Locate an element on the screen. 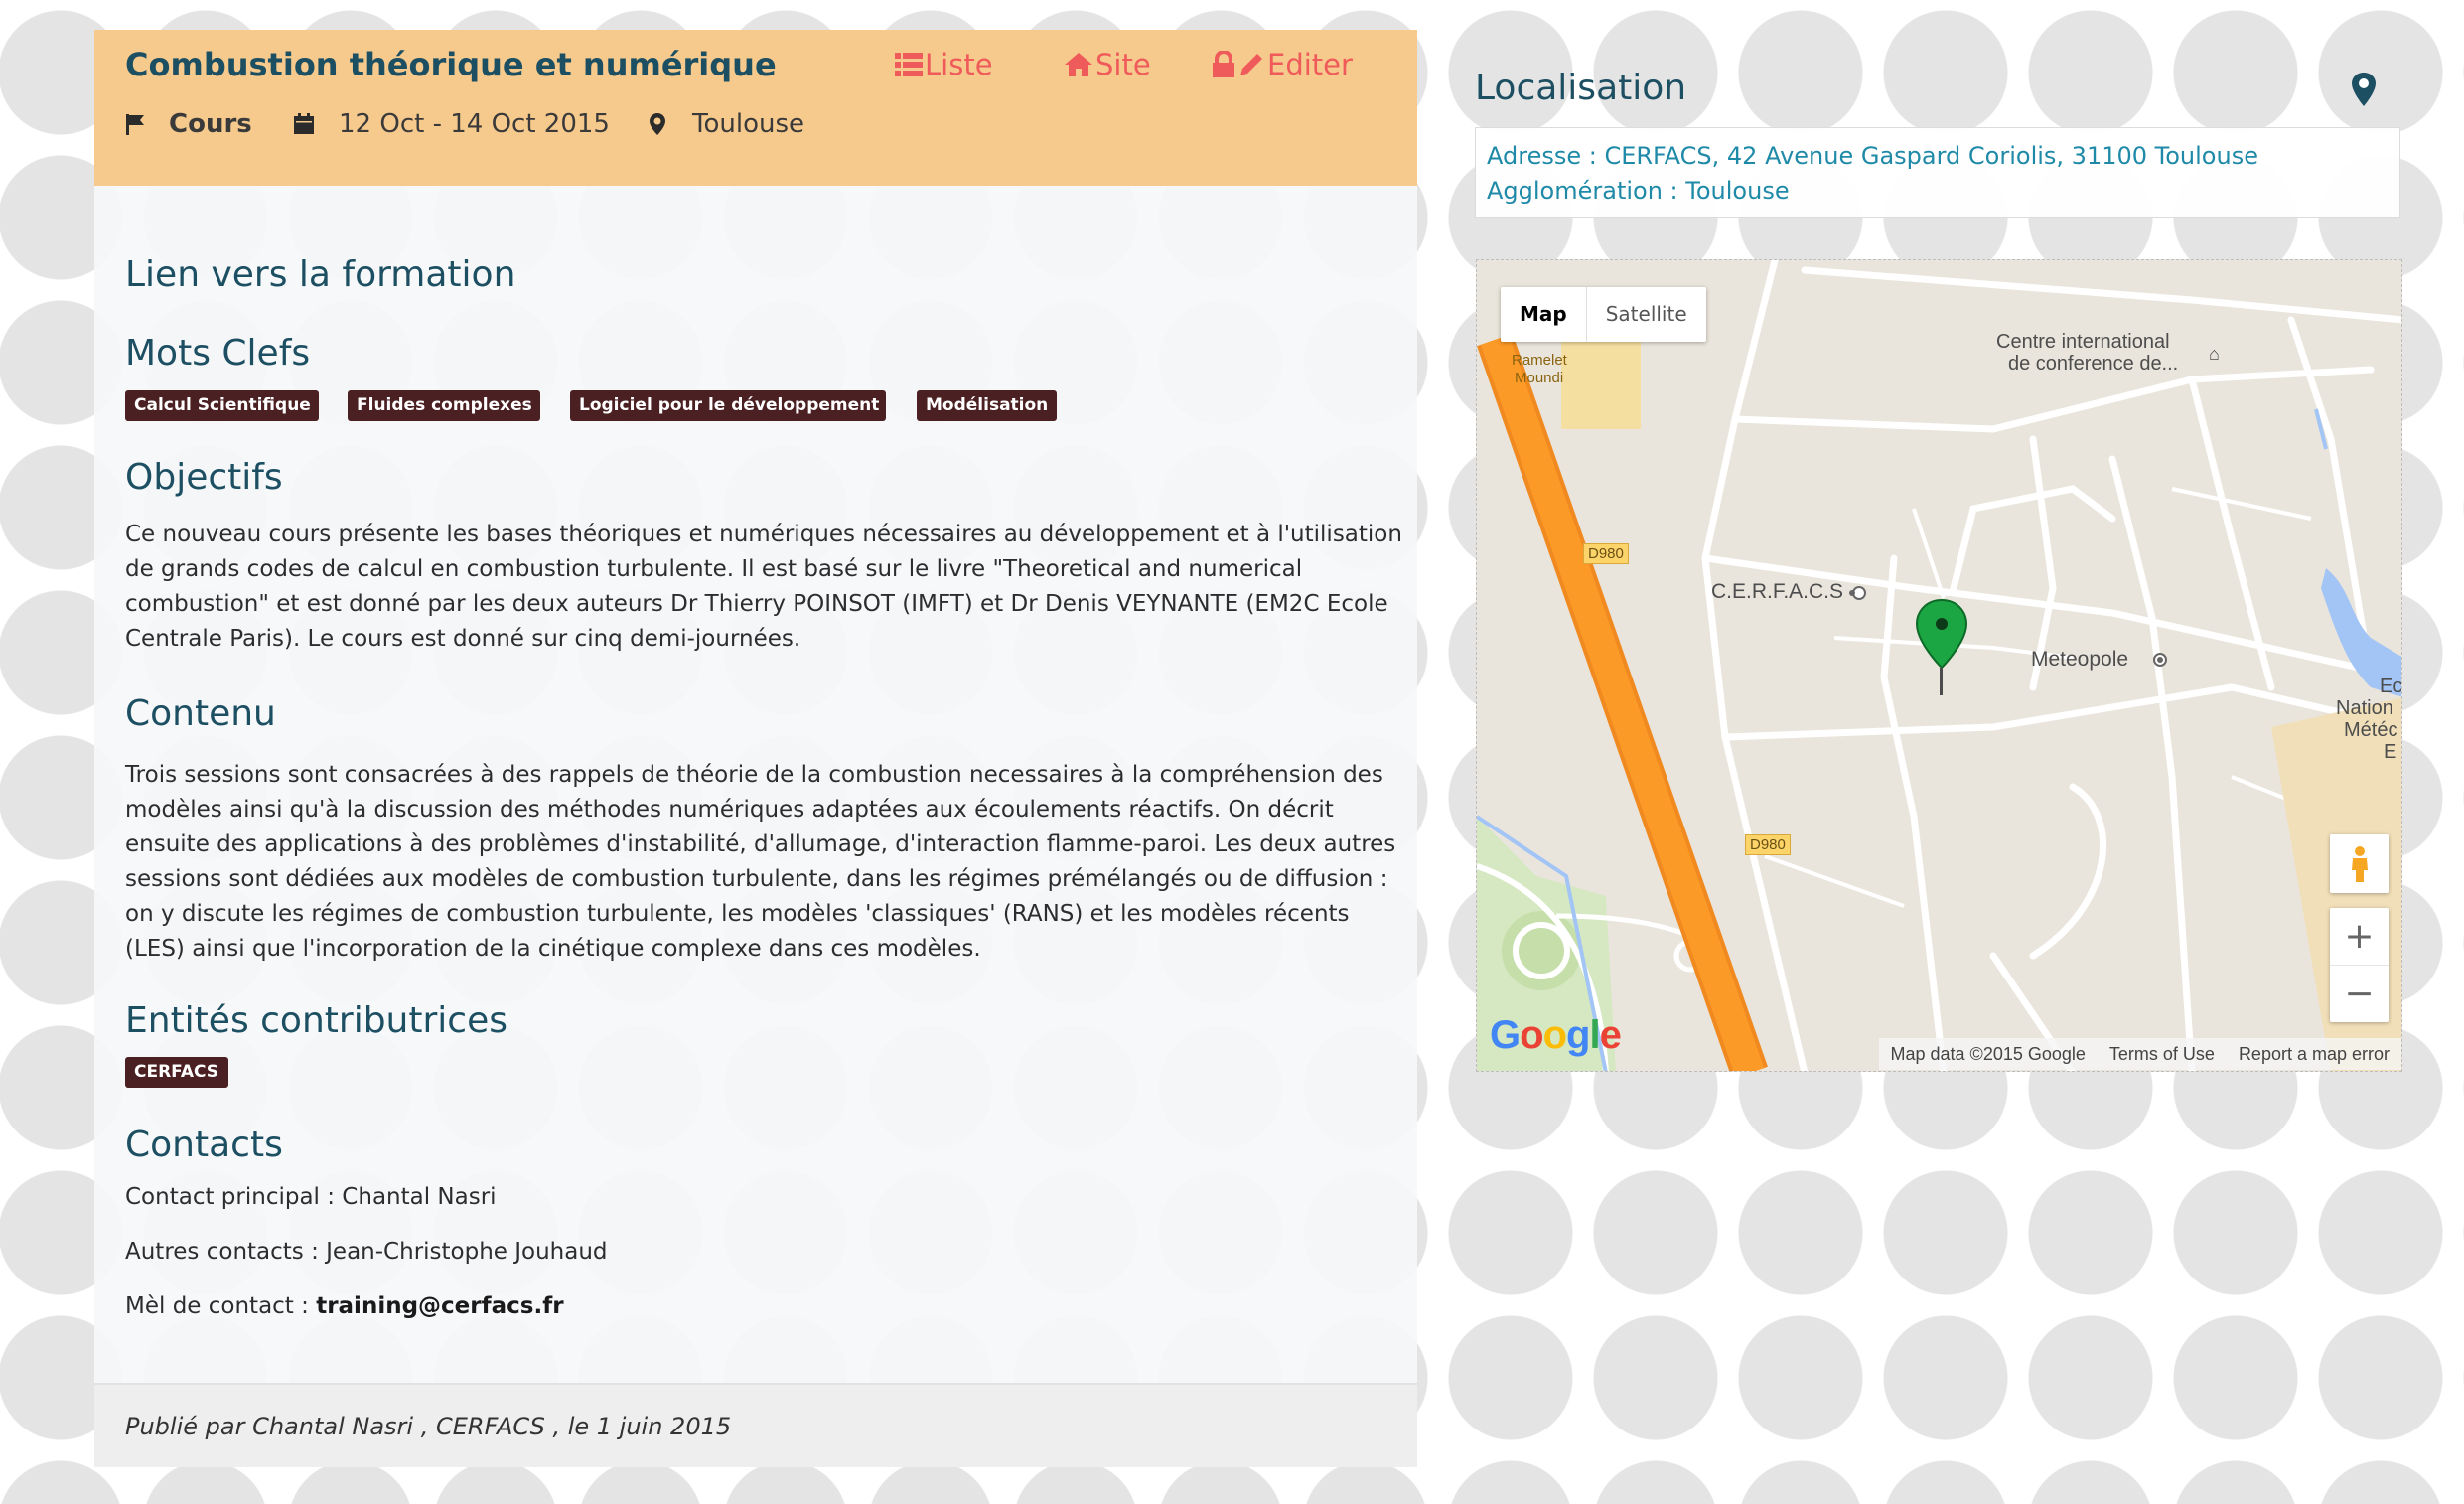 This screenshot has height=1504, width=2464. map-label-edge: E is located at coordinates (2390, 752).